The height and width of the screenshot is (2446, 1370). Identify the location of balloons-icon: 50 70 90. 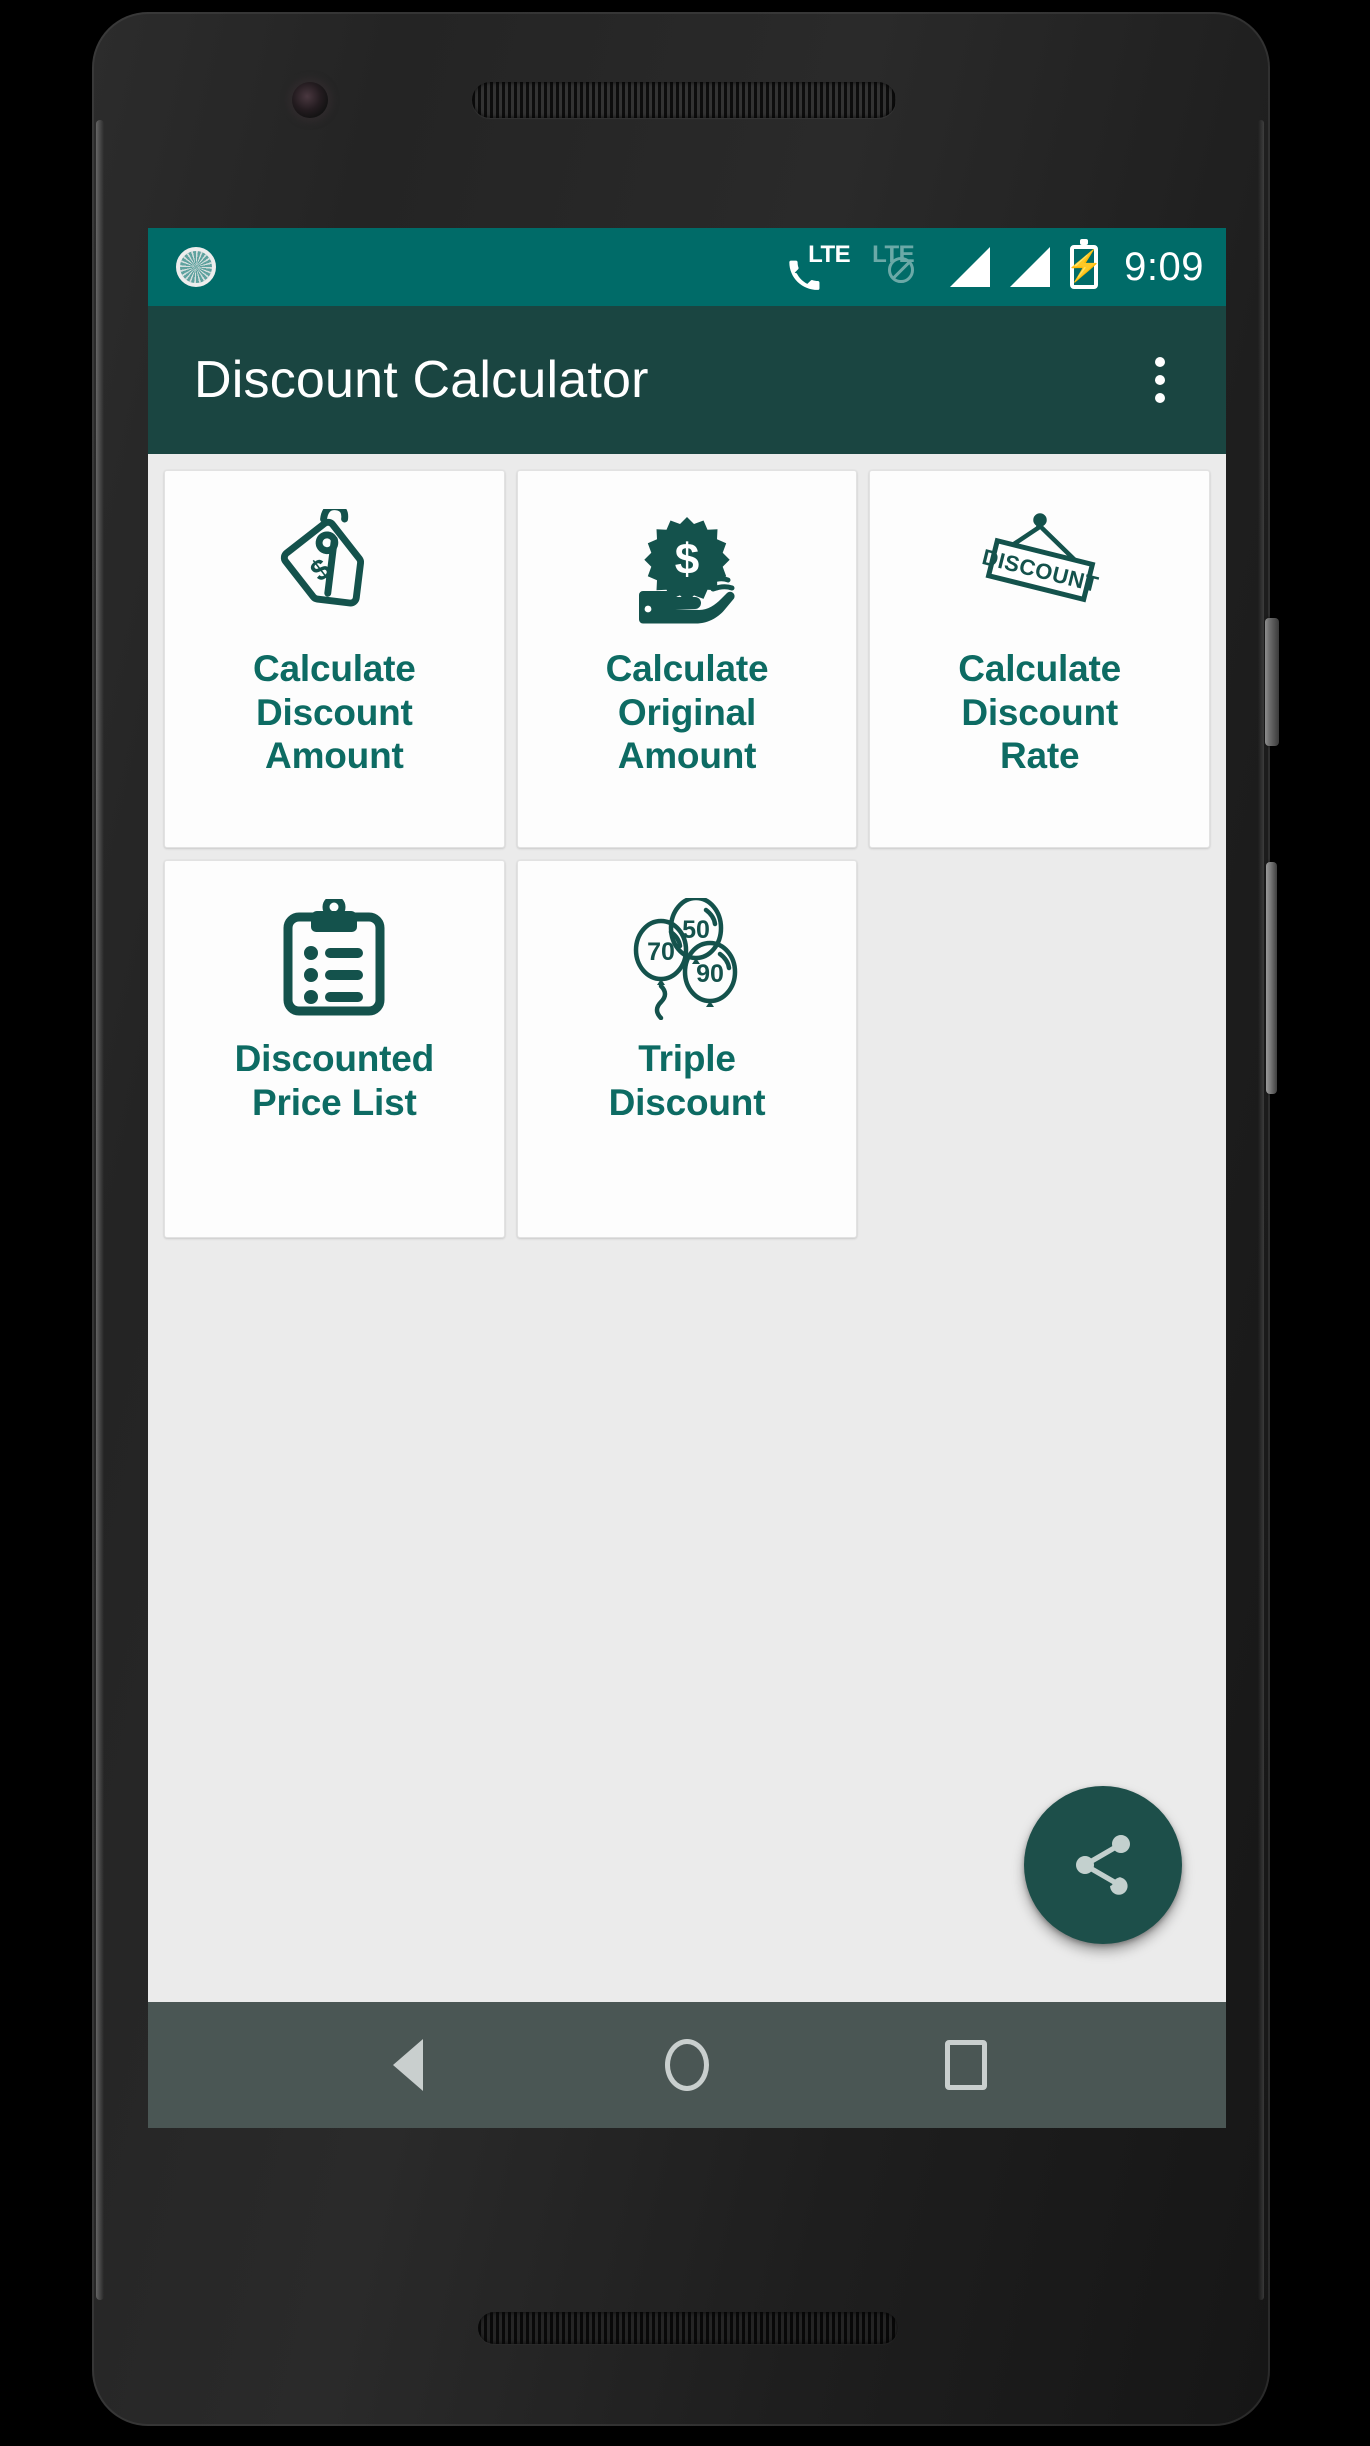
(687, 959).